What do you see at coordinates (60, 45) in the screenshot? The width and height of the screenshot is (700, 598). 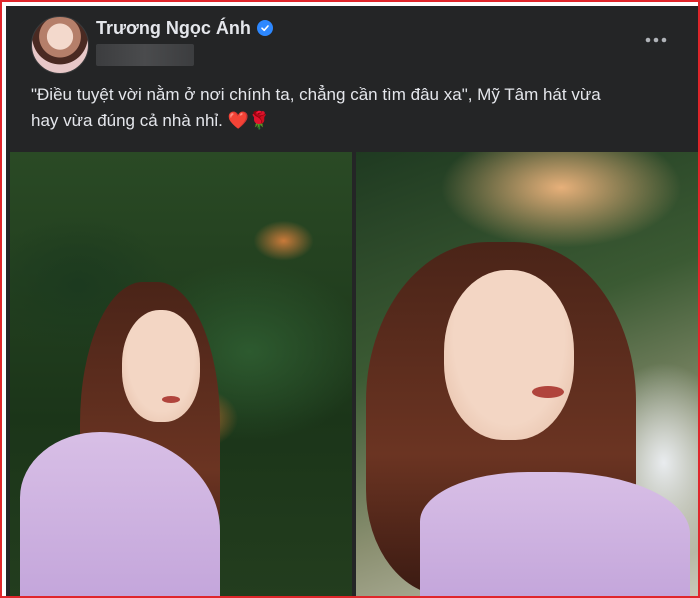 I see `author-avatar` at bounding box center [60, 45].